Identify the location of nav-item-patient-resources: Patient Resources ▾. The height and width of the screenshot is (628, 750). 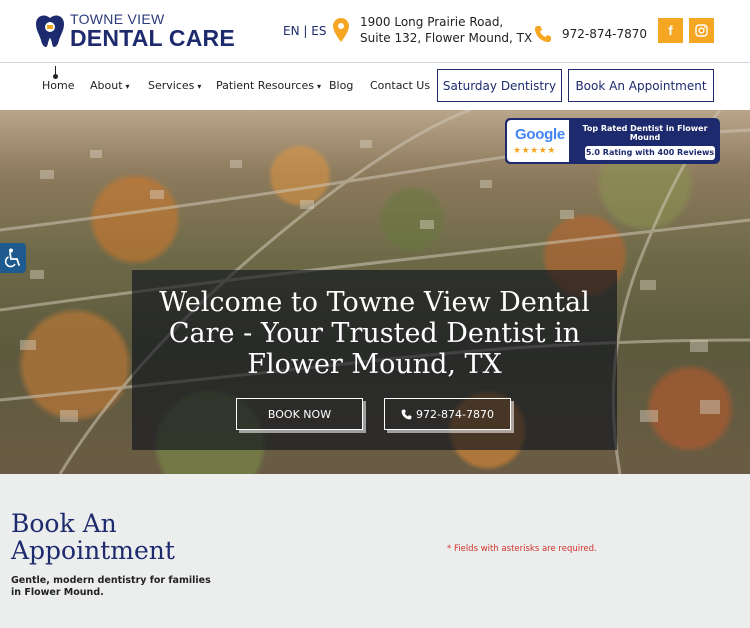
(268, 85).